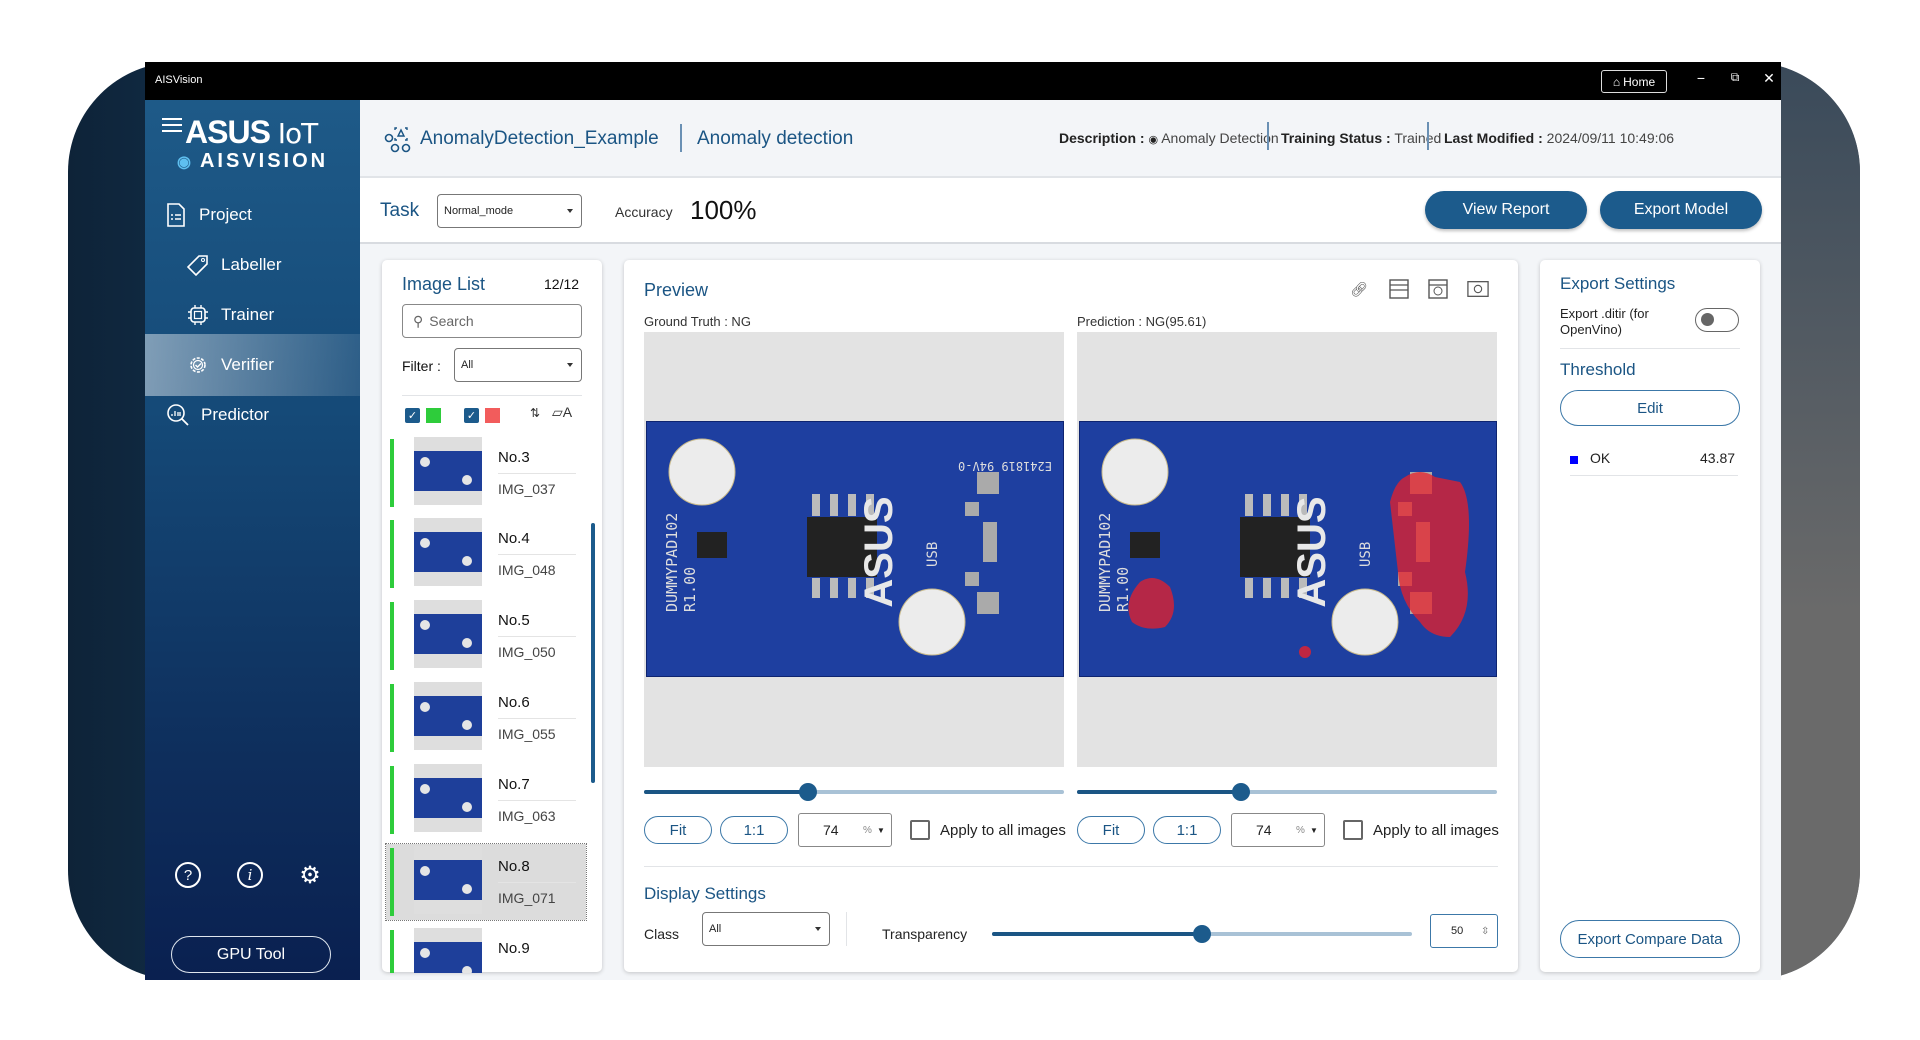  Describe the element at coordinates (251, 954) in the screenshot. I see `gpu-tool-button: GPU Tool` at that location.